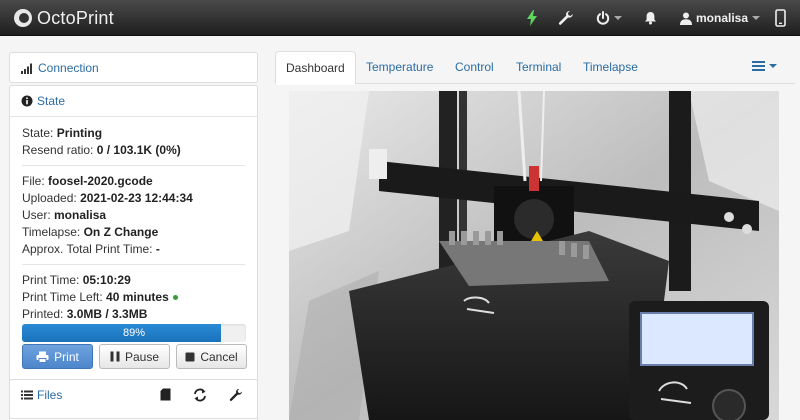 The width and height of the screenshot is (800, 420). I want to click on brand: OctoPrint, so click(64, 18).